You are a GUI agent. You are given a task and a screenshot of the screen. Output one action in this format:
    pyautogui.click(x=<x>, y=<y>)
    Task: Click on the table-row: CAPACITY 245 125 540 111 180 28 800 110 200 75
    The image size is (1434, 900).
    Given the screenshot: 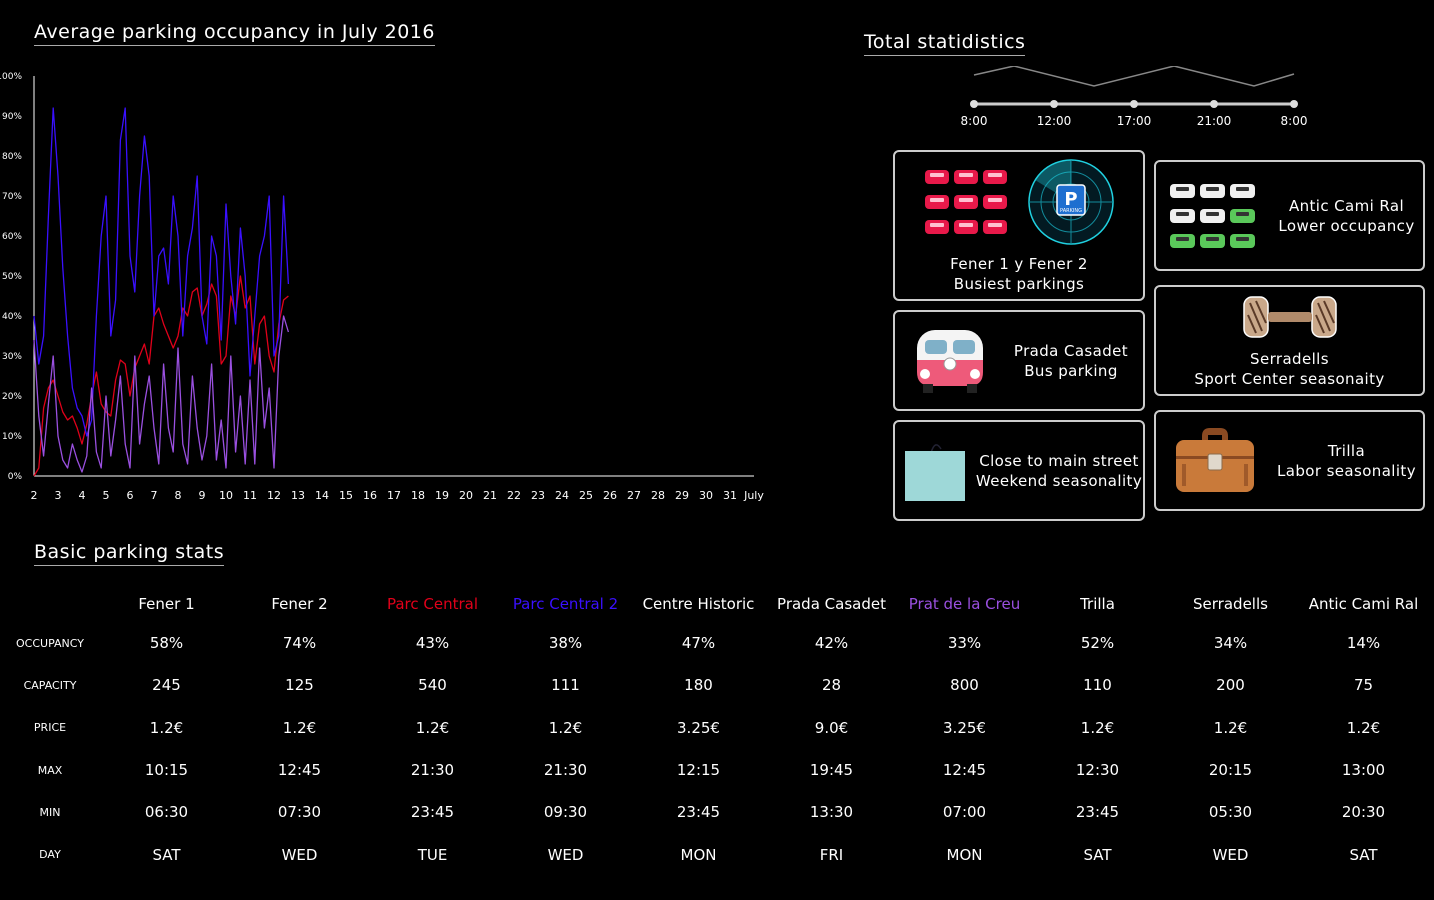 What is the action you would take?
    pyautogui.click(x=715, y=685)
    